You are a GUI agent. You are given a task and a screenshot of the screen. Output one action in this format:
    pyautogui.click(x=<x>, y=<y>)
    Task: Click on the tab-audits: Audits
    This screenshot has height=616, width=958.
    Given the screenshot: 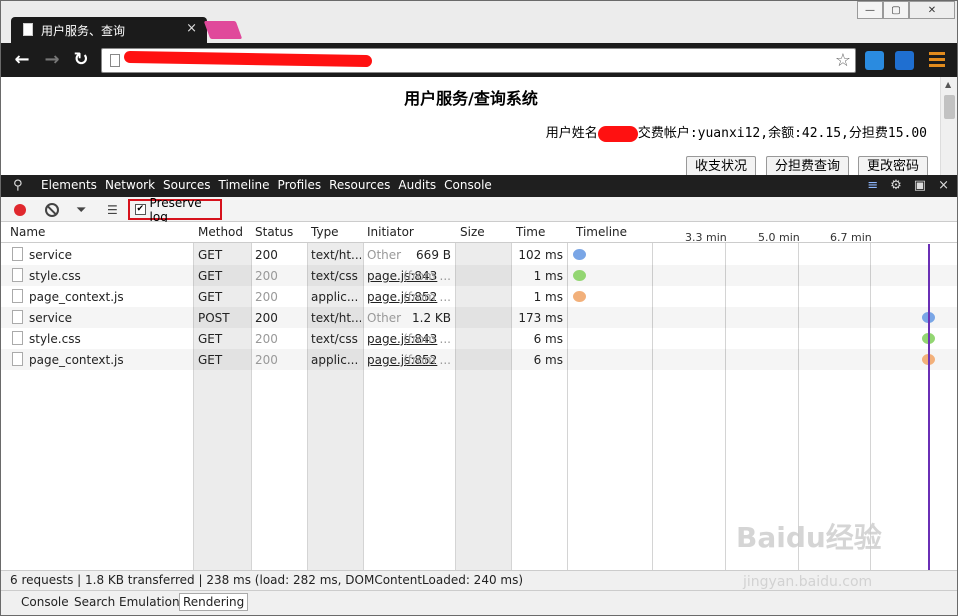 What is the action you would take?
    pyautogui.click(x=417, y=185)
    